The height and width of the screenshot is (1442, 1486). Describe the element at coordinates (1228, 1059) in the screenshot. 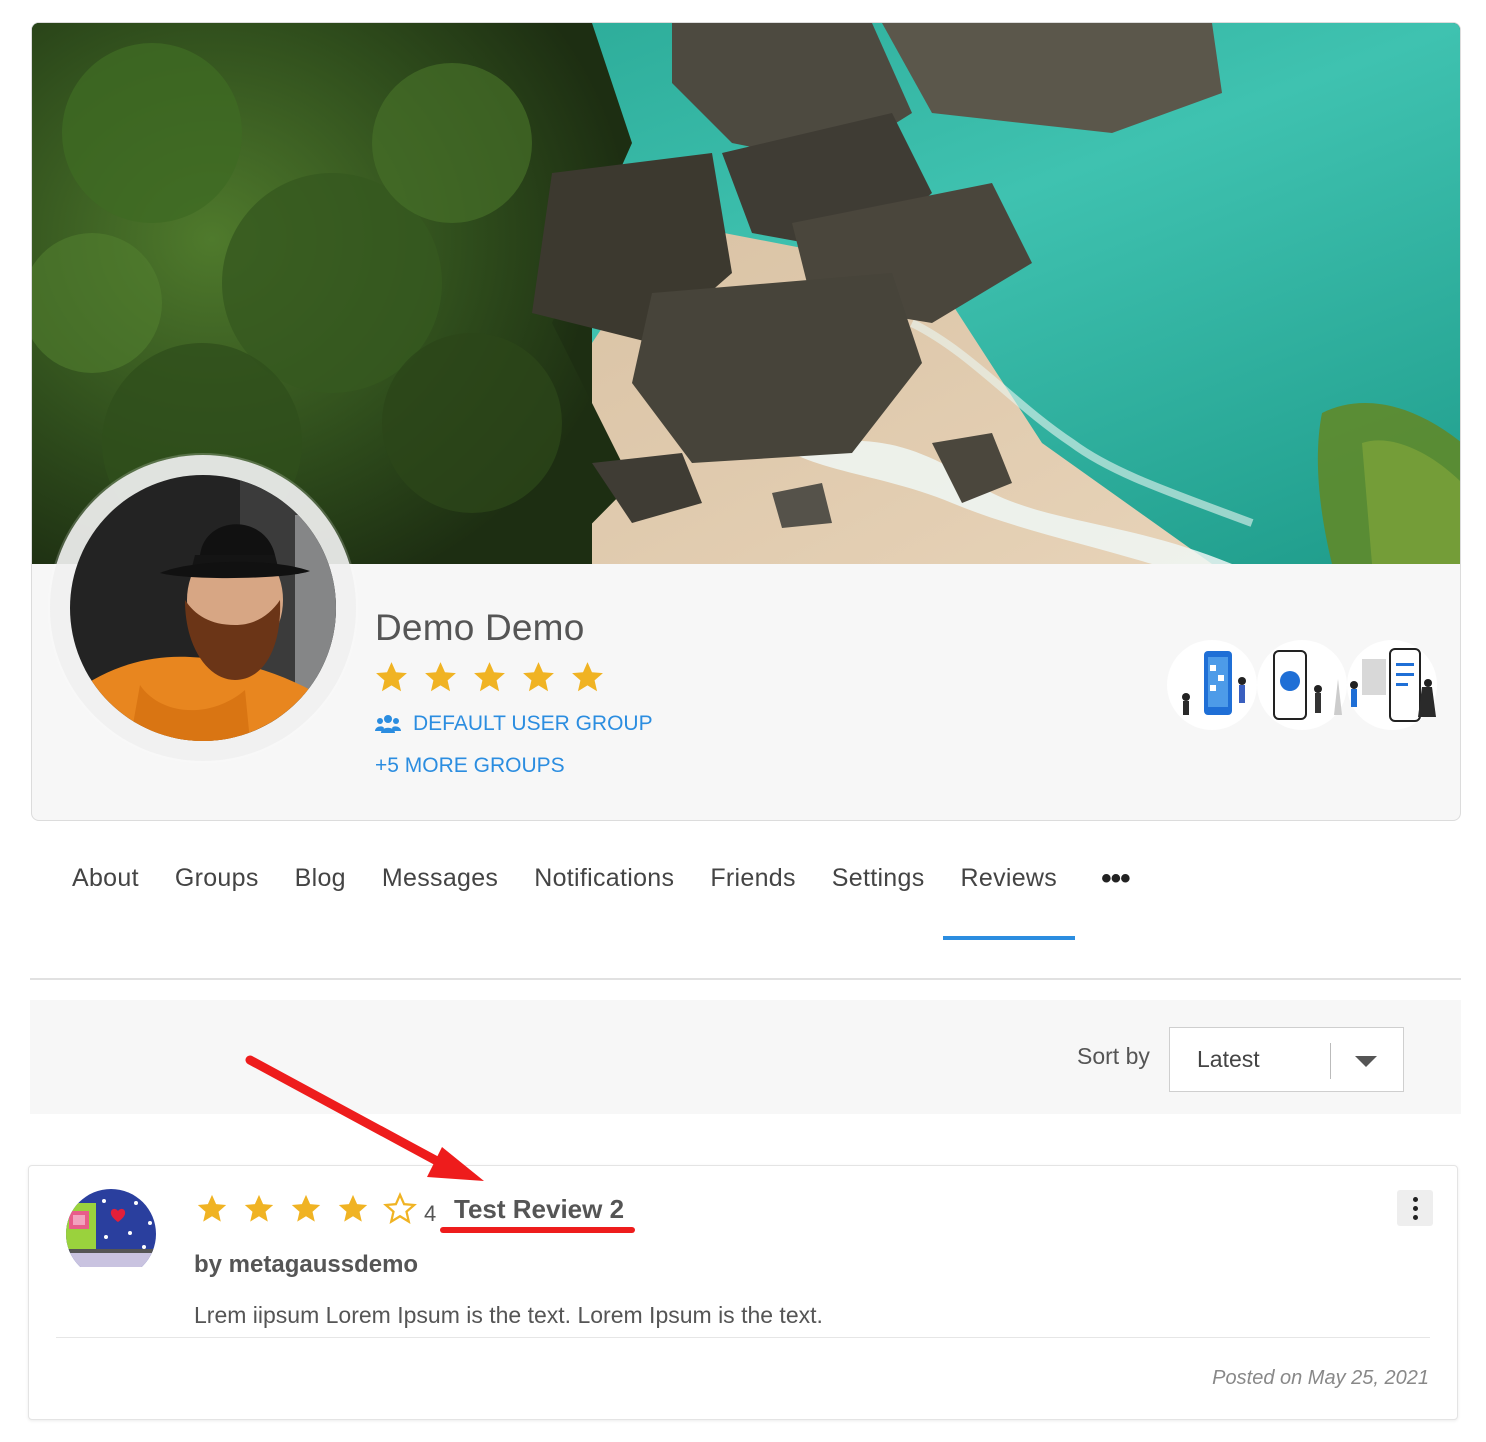

I see `sort-selected-value: Latest` at that location.